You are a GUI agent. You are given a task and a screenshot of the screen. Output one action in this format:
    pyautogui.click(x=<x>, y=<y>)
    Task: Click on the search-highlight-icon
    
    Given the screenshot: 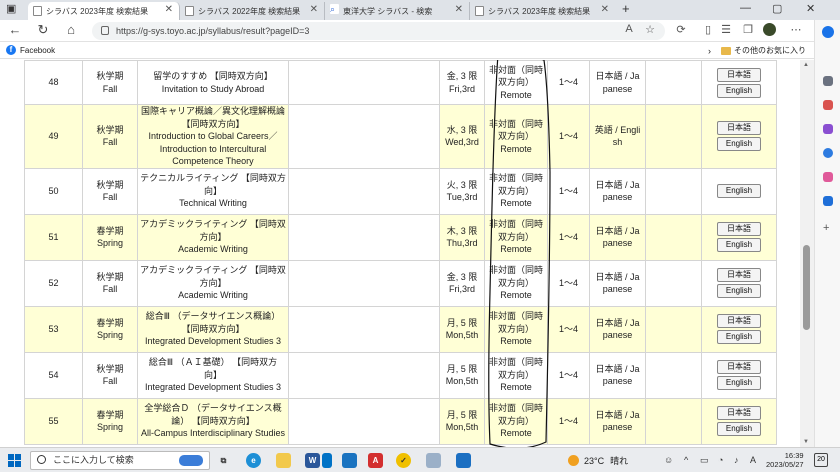 What is the action you would take?
    pyautogui.click(x=191, y=460)
    